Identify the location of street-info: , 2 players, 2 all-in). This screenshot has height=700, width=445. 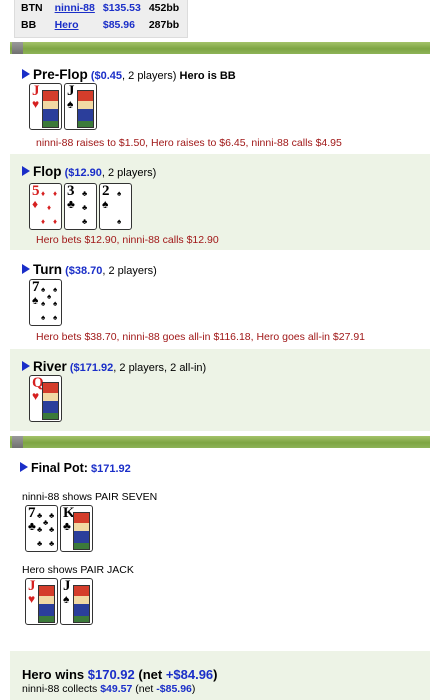
(160, 368).